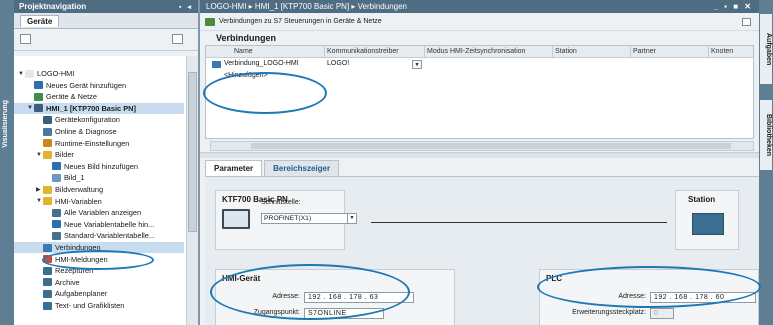 The height and width of the screenshot is (325, 773). What do you see at coordinates (99, 282) in the screenshot?
I see `tree-item: Archive` at bounding box center [99, 282].